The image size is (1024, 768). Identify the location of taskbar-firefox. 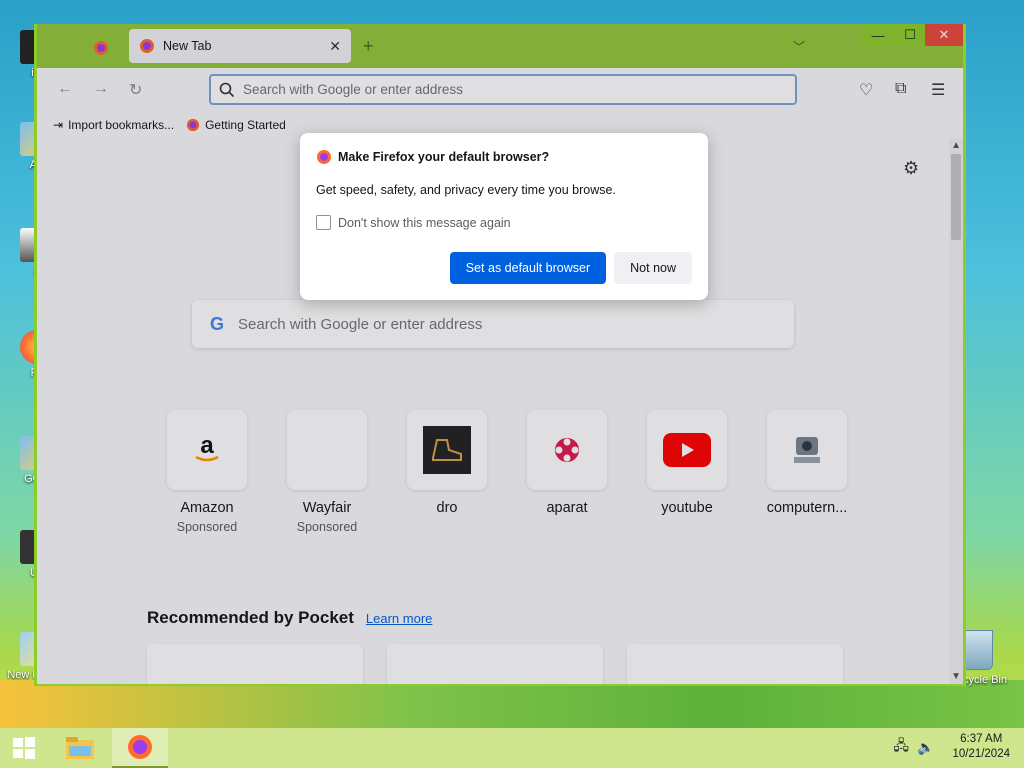
(140, 748).